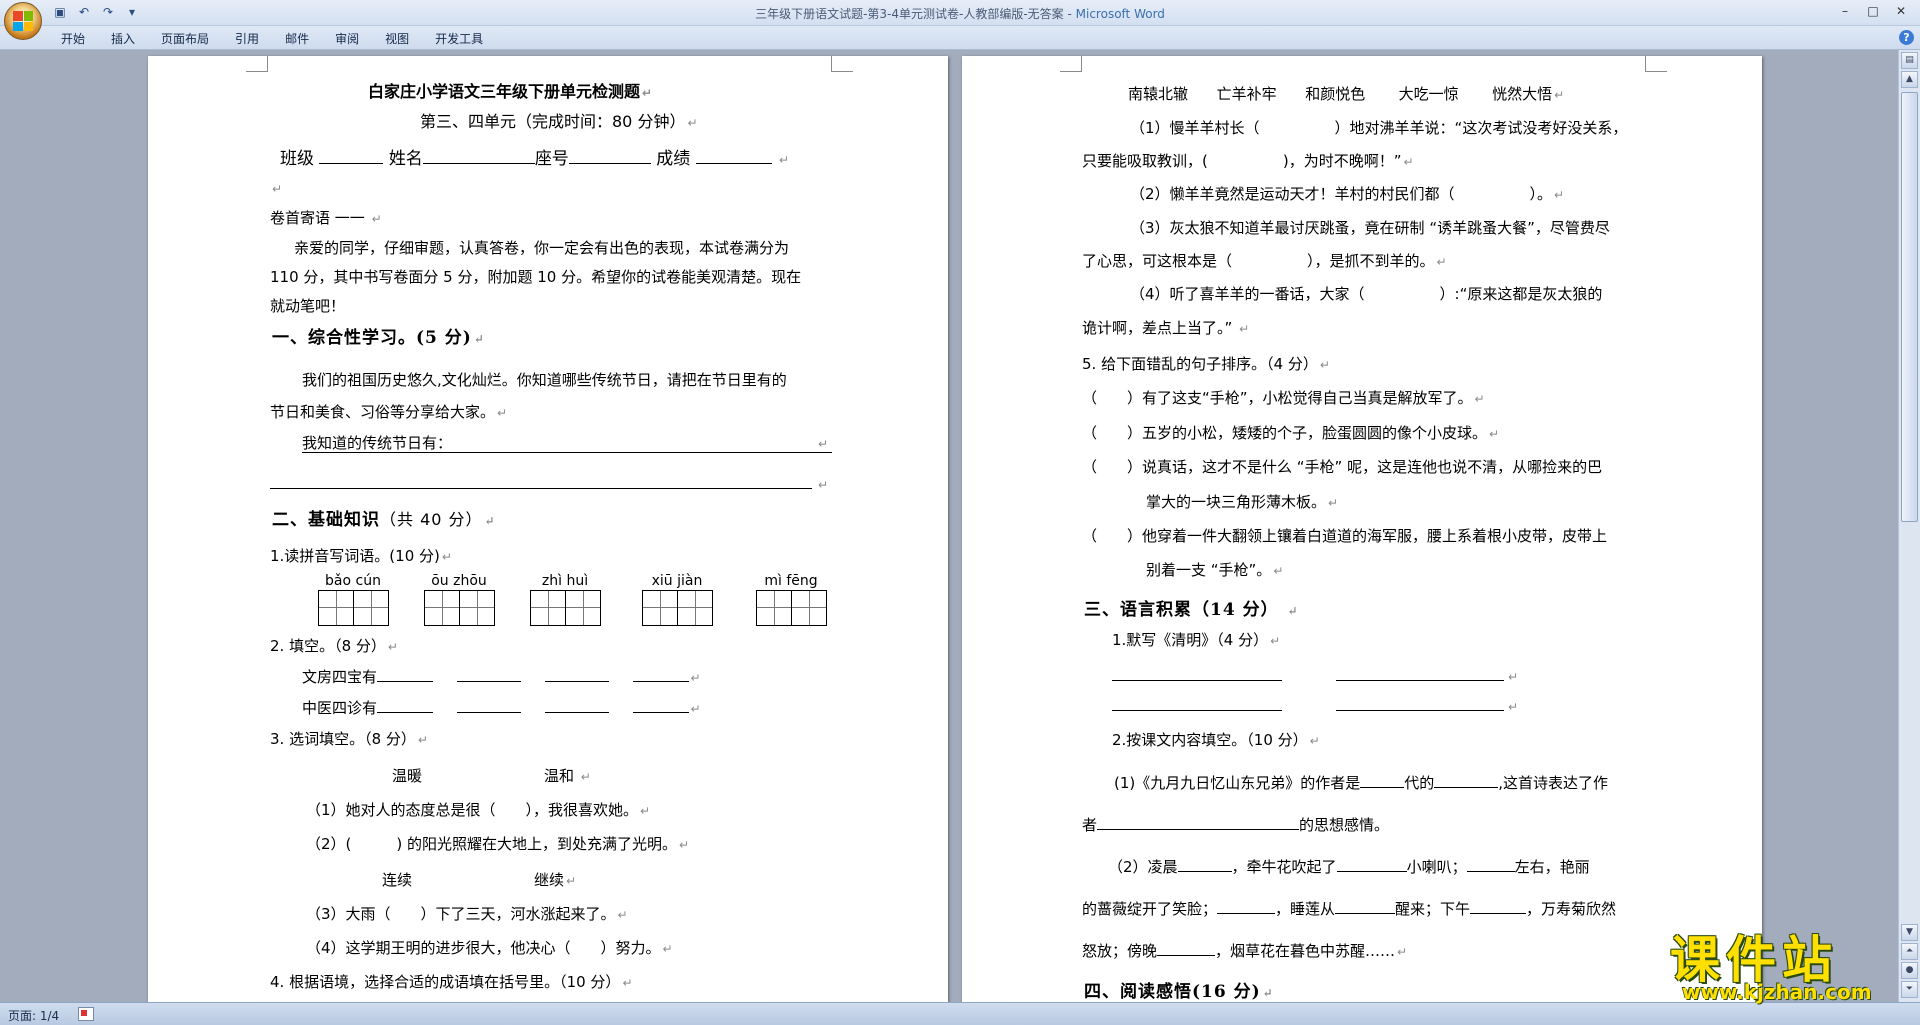 This screenshot has width=1920, height=1025. What do you see at coordinates (86, 1014) in the screenshot?
I see `proofing-icon` at bounding box center [86, 1014].